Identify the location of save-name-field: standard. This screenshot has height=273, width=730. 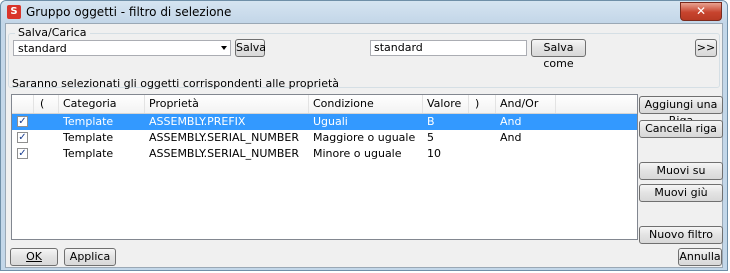
(448, 48).